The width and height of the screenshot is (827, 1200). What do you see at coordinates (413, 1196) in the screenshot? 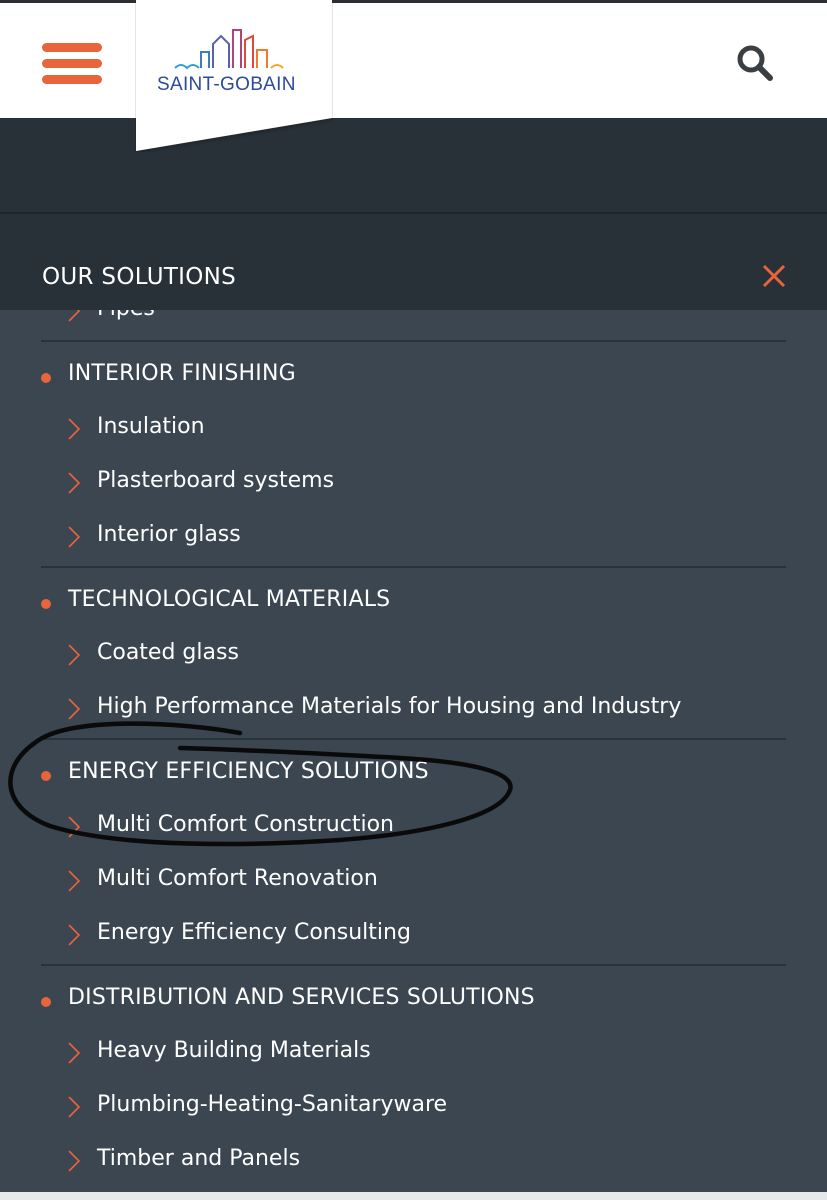
I see `bottom-strip` at bounding box center [413, 1196].